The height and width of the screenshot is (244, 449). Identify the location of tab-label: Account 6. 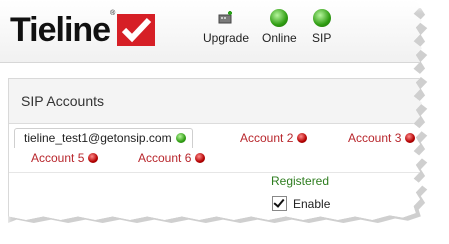
(165, 158).